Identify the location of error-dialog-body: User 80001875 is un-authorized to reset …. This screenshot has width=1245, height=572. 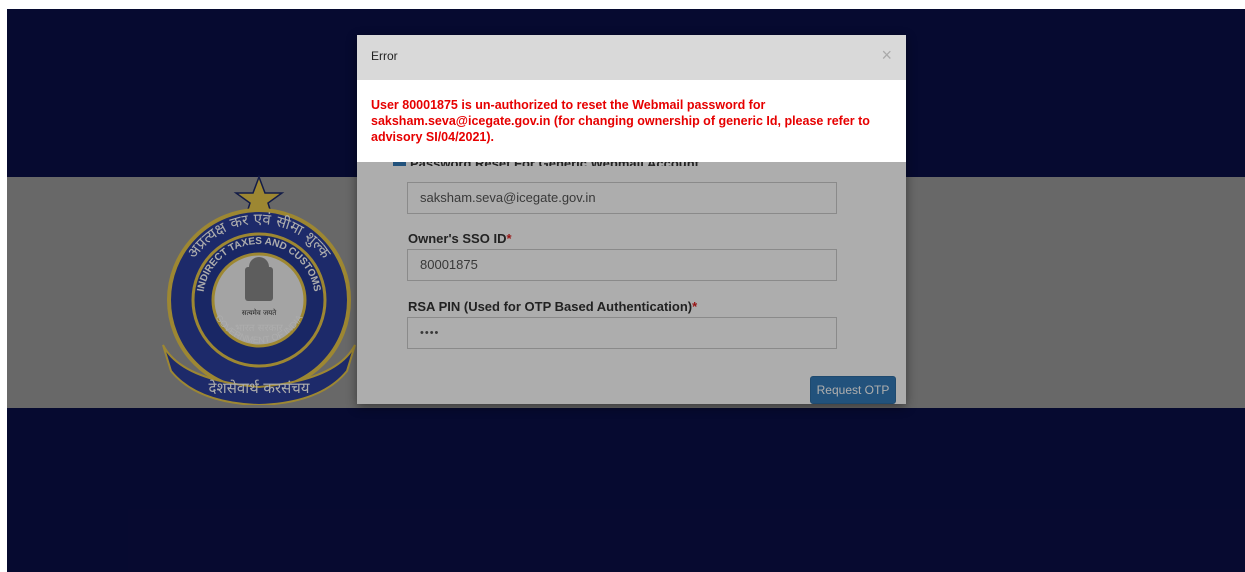
(631, 121).